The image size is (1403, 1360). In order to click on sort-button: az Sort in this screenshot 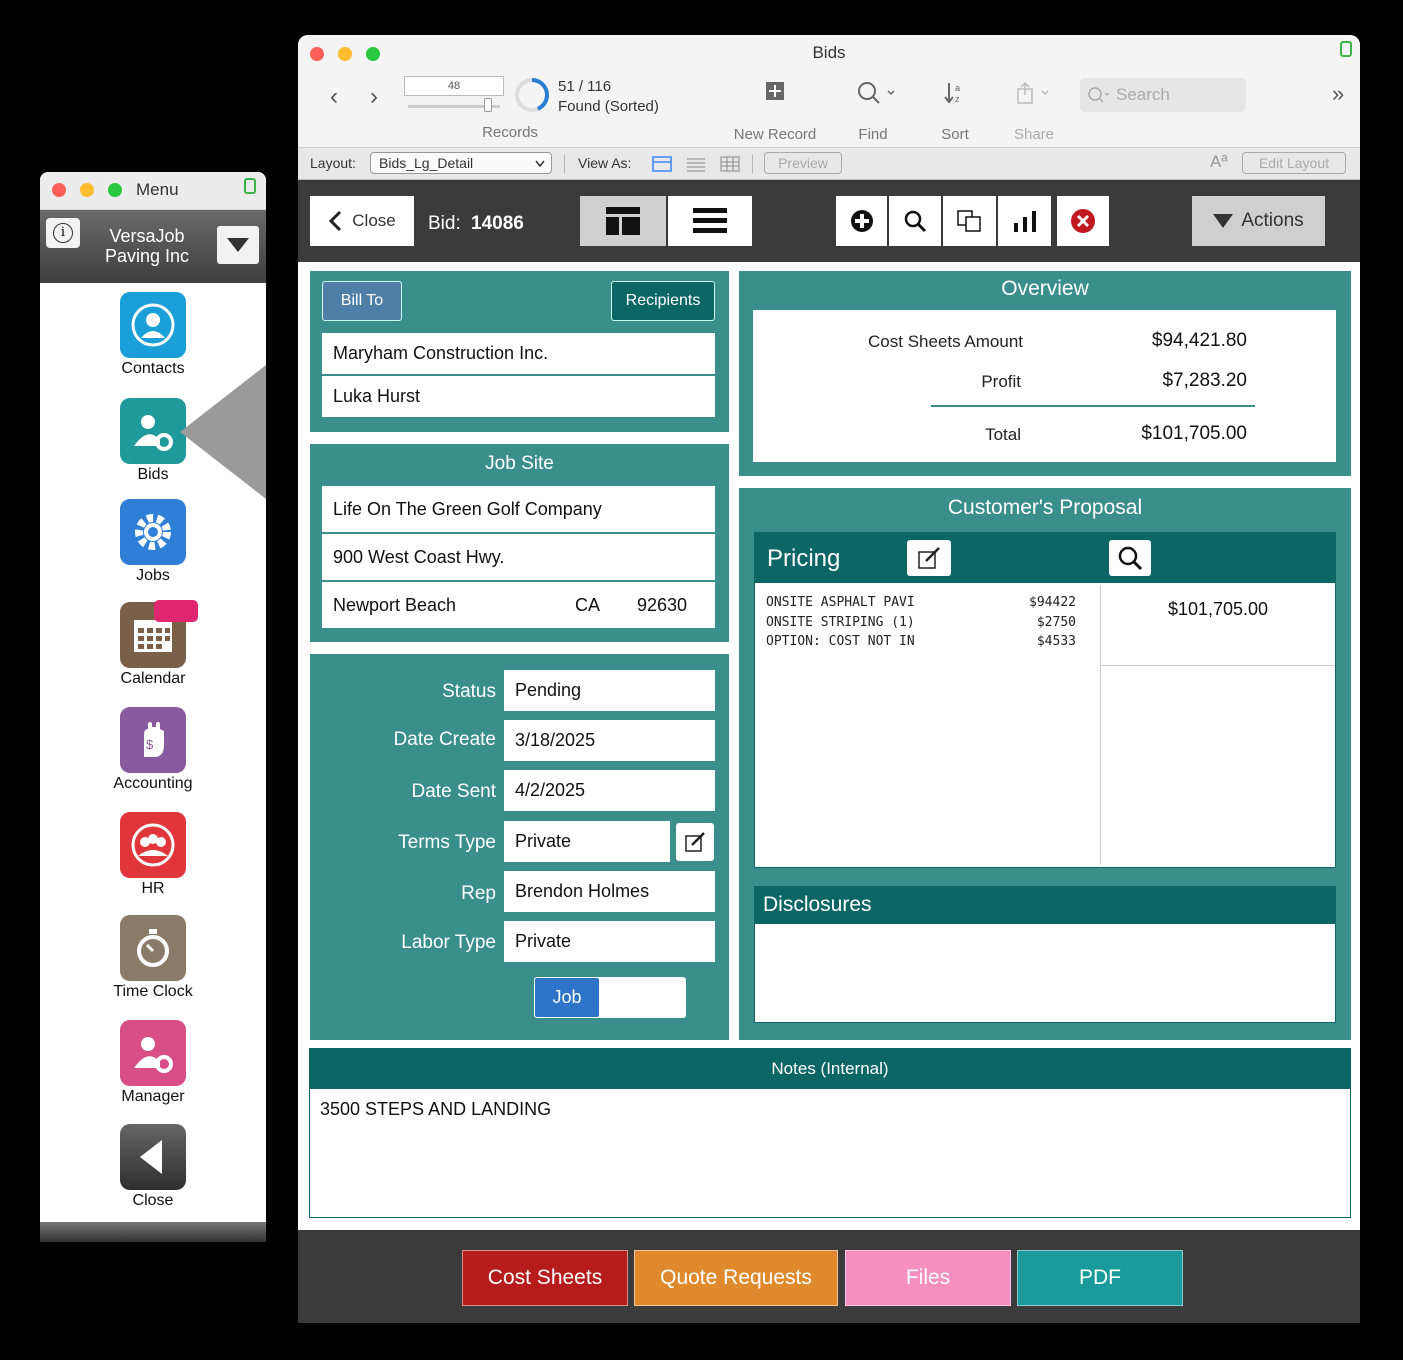, I will do `click(955, 112)`.